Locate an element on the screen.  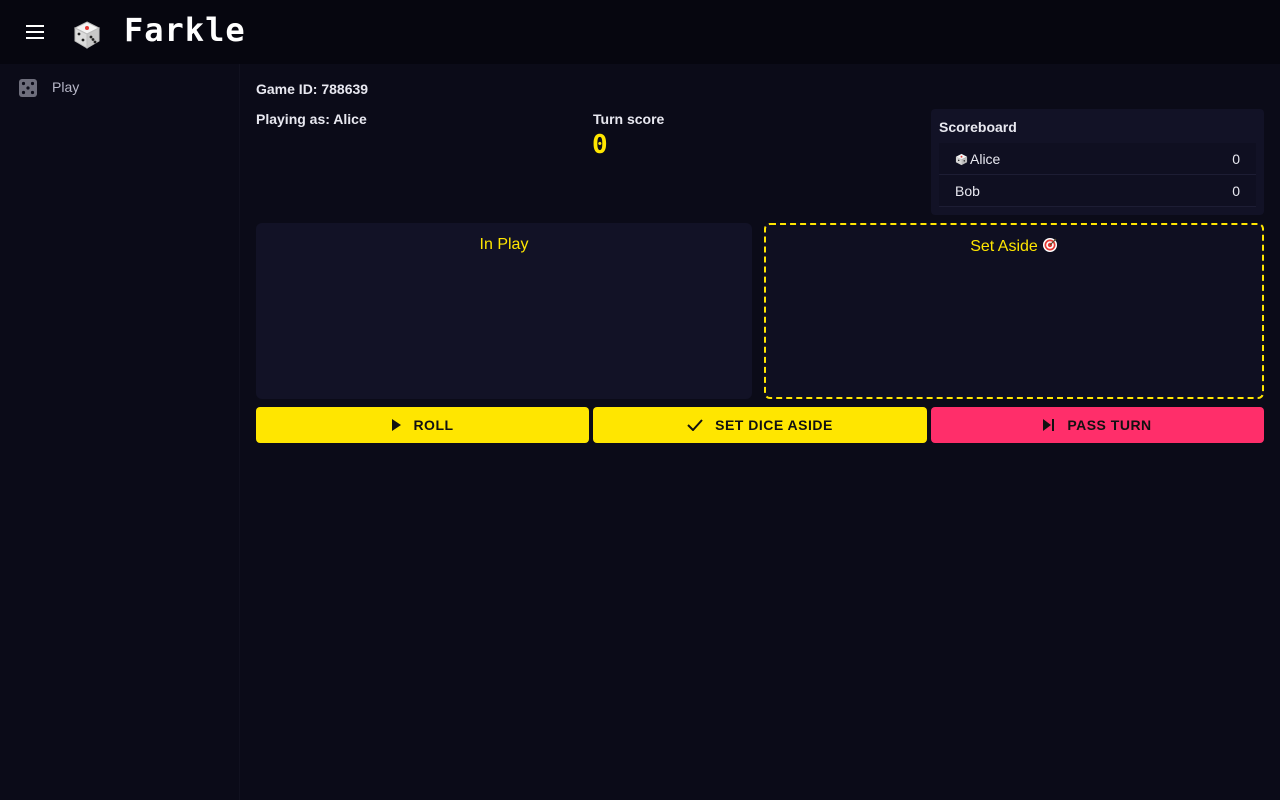
hamburger-menu-icon is located at coordinates (36, 32).